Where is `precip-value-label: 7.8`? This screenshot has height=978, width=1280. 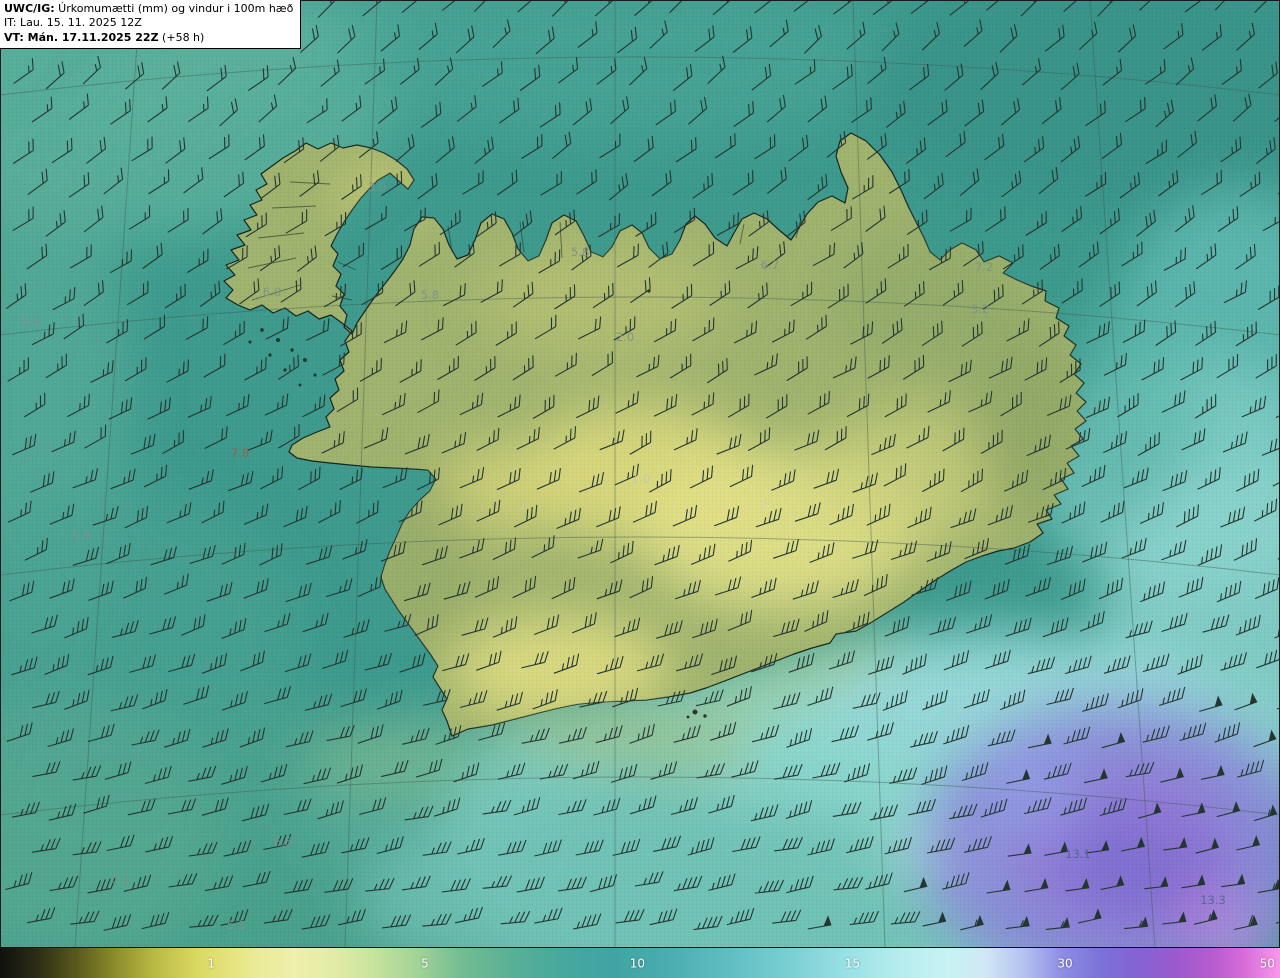 precip-value-label: 7.8 is located at coordinates (240, 453).